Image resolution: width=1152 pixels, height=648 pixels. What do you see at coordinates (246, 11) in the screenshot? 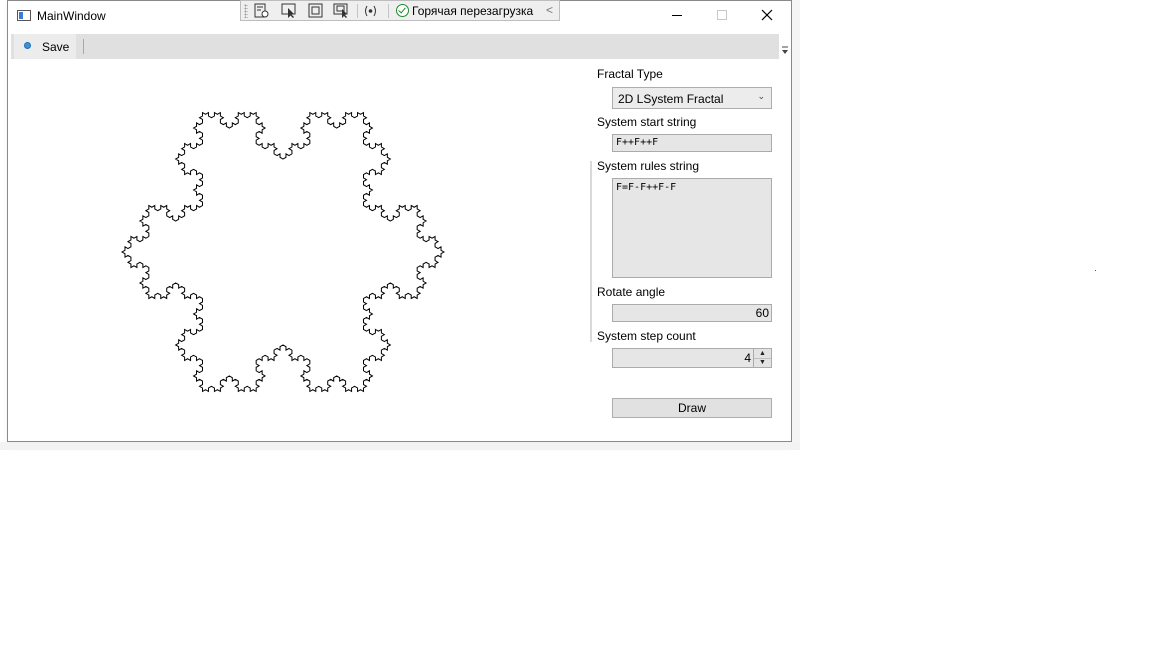
I see `toolbar-grip` at bounding box center [246, 11].